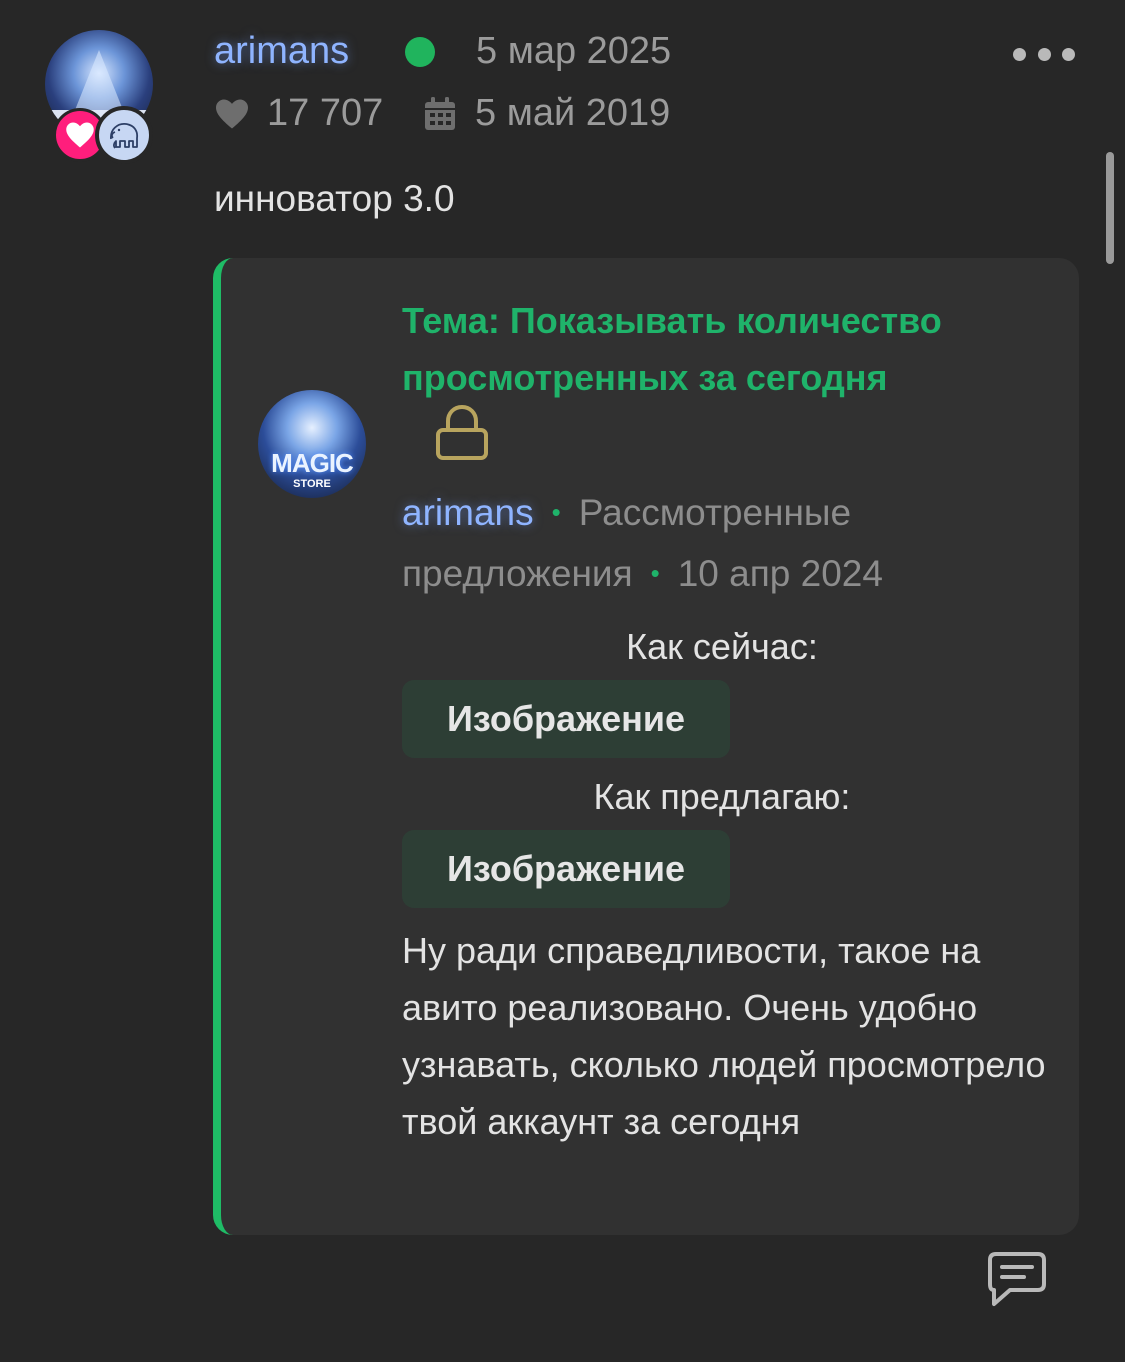  I want to click on likes-count: 17 707, so click(325, 113).